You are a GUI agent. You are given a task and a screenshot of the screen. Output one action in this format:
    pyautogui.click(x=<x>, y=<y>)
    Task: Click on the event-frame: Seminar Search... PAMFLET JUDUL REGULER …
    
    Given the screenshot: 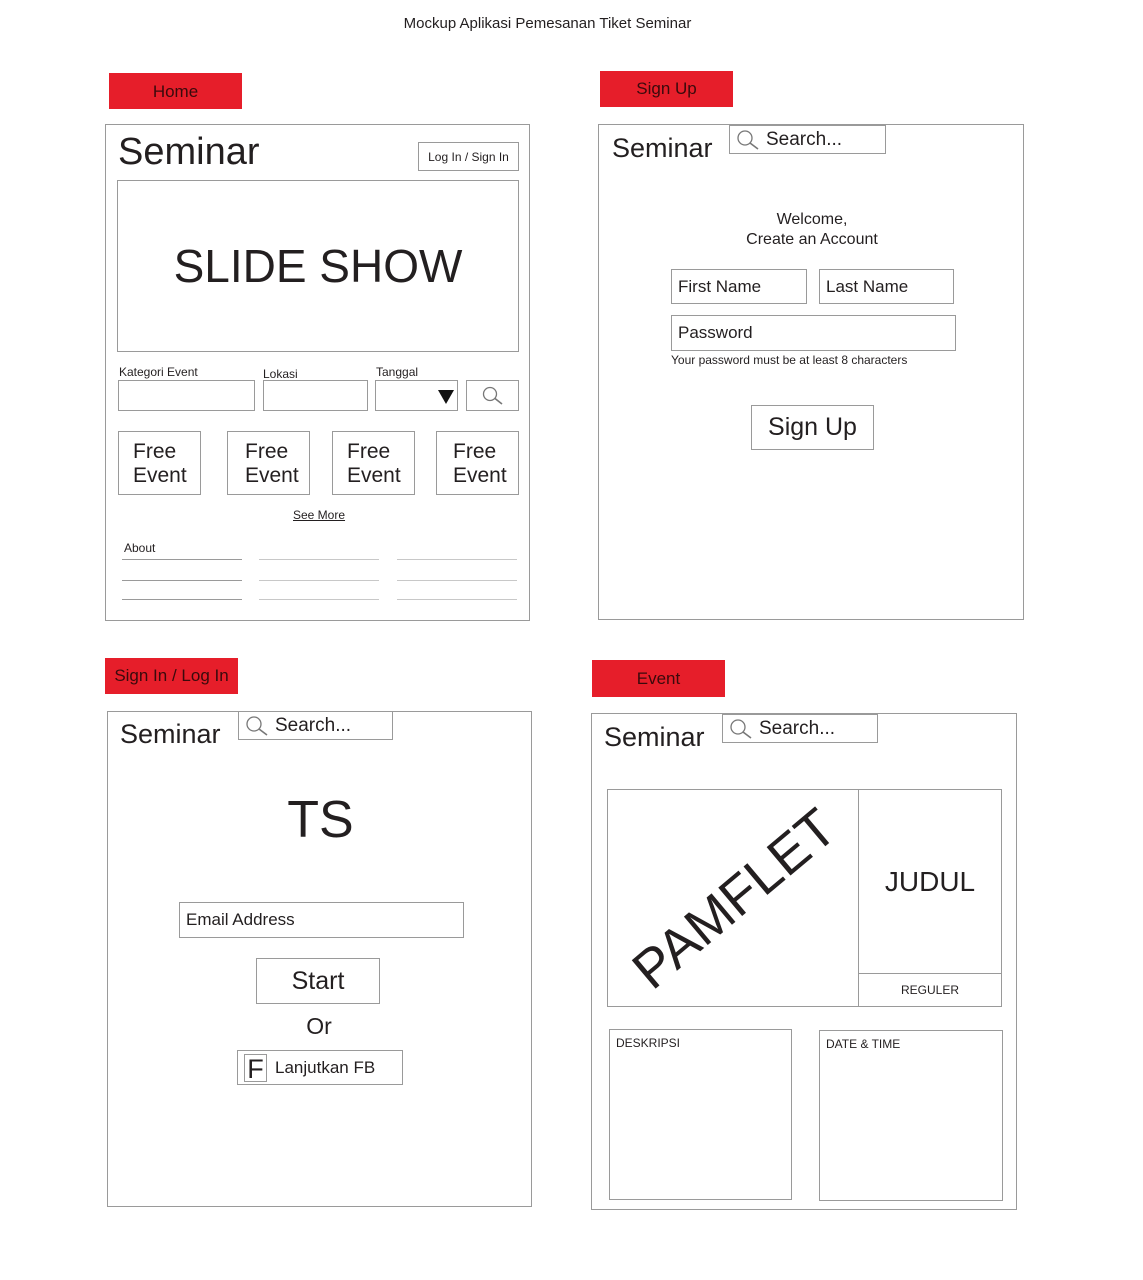 What is the action you would take?
    pyautogui.click(x=804, y=961)
    